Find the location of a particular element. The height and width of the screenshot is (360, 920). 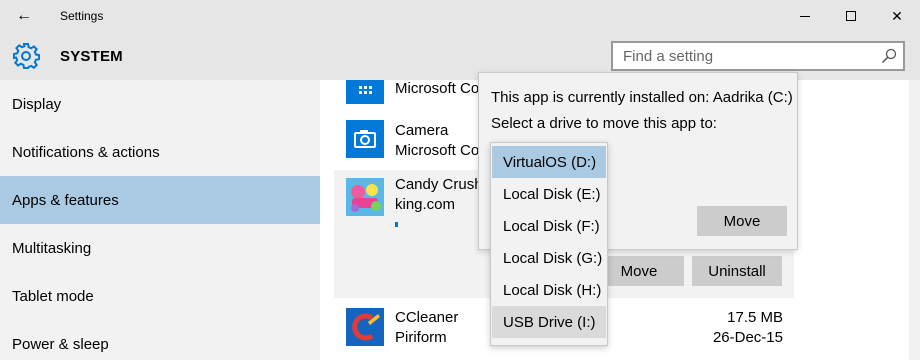

calculator-icon is located at coordinates (365, 90).